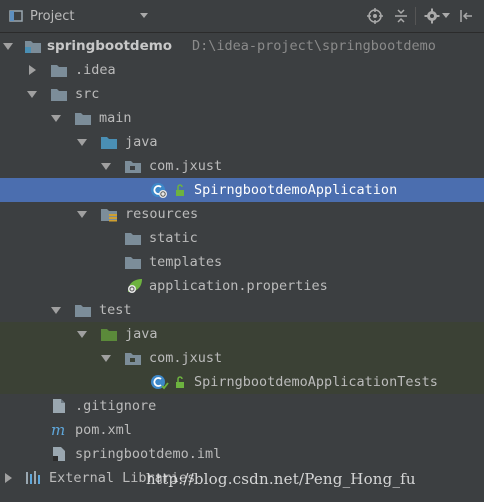  I want to click on tree-item-iml: springbootdemo.iml, so click(242, 454).